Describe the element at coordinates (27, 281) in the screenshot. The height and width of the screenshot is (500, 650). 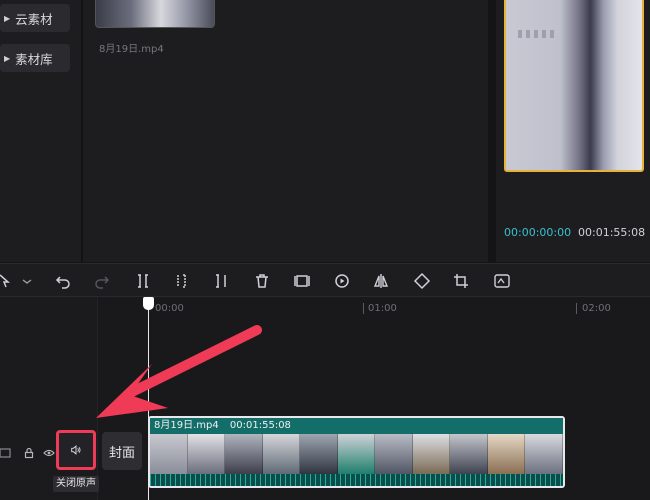
I see `chevron-down-icon` at that location.